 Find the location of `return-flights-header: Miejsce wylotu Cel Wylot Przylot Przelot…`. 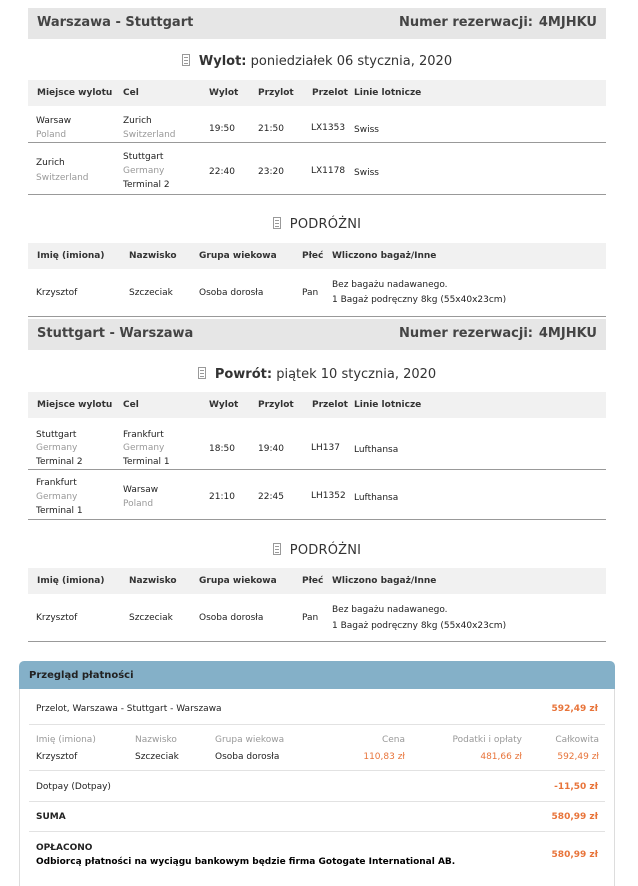

return-flights-header: Miejsce wylotu Cel Wylot Przylot Przelot… is located at coordinates (317, 405).